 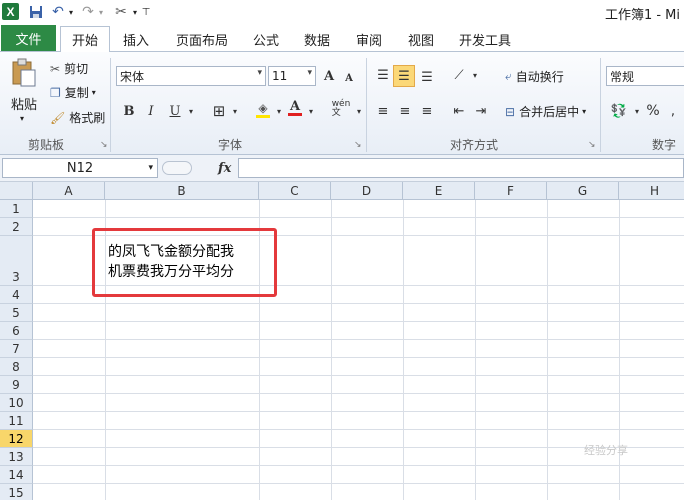 What do you see at coordinates (16, 421) in the screenshot?
I see `row-header-11: 11` at bounding box center [16, 421].